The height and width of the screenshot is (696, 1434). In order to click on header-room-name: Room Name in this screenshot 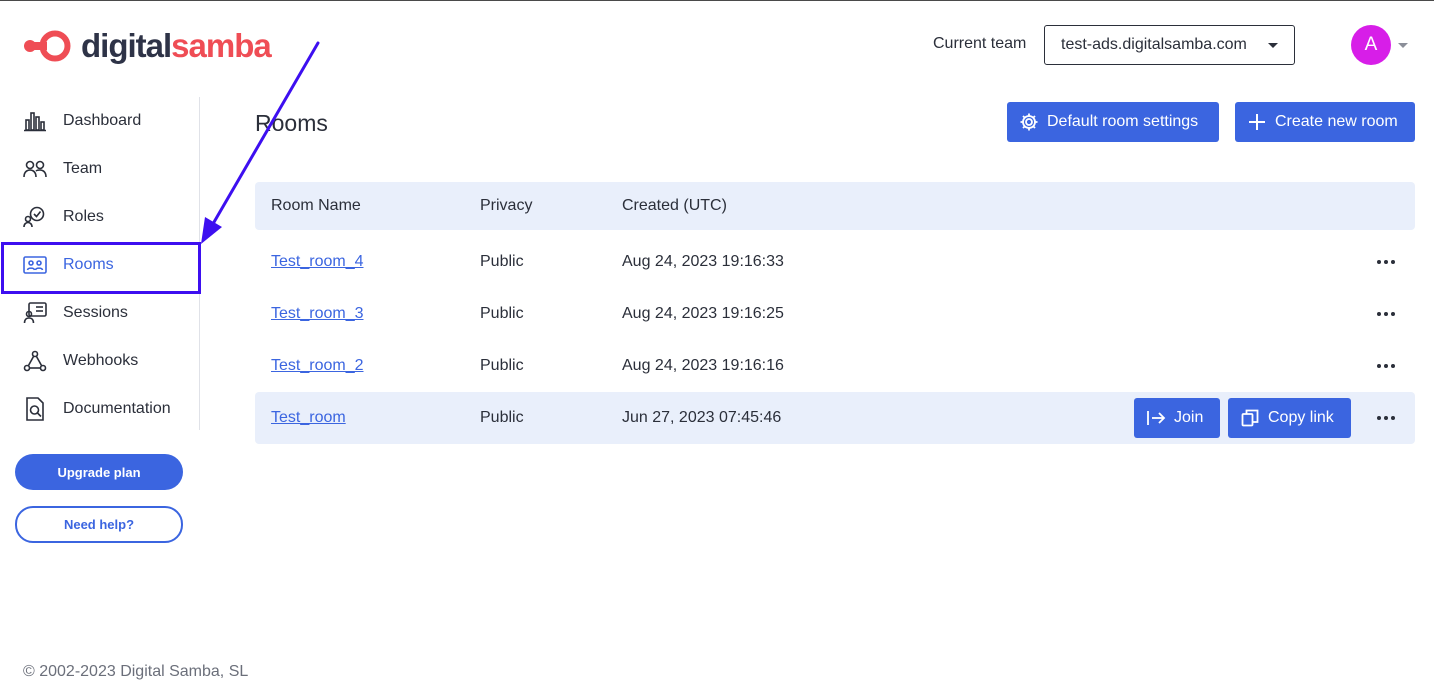, I will do `click(316, 205)`.